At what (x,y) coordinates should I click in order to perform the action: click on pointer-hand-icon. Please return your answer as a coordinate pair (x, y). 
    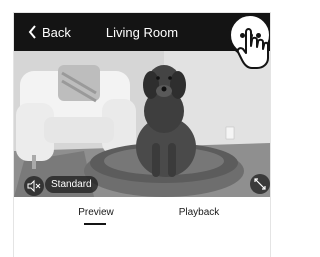
    Looking at the image, I should click on (252, 48).